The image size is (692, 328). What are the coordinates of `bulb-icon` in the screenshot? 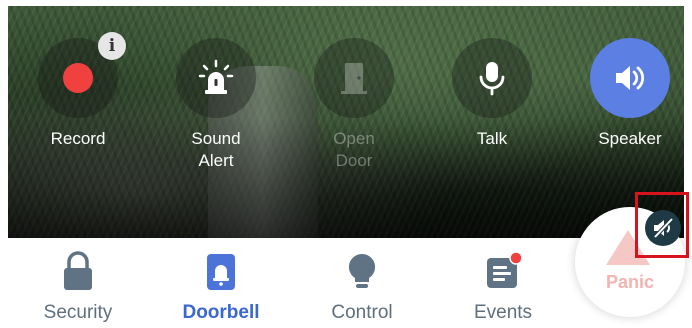 It's located at (362, 270).